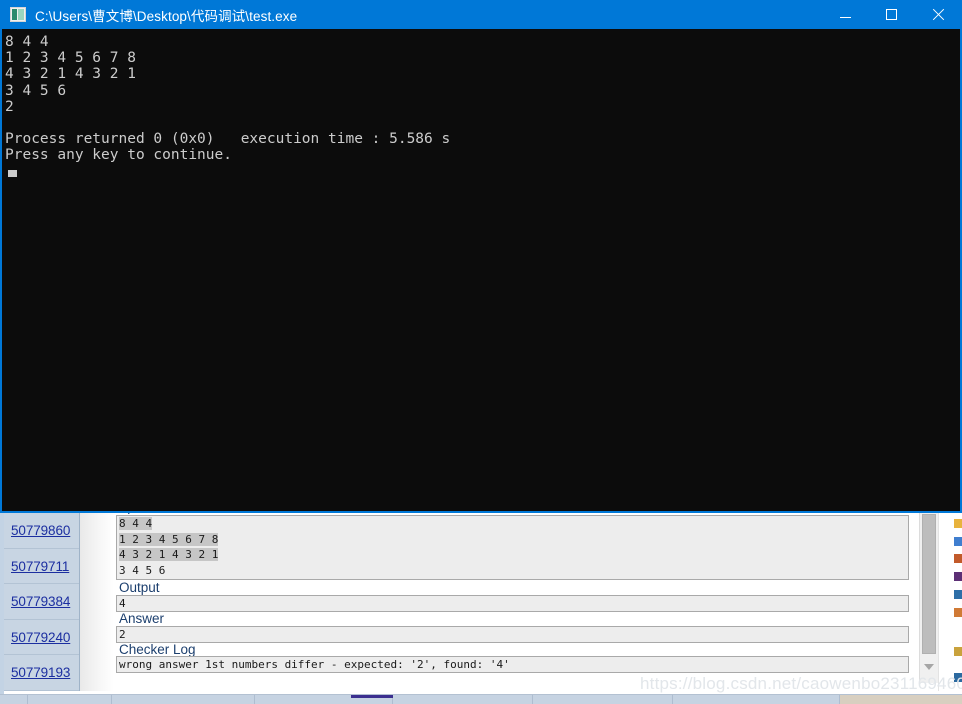 The width and height of the screenshot is (962, 704). I want to click on close-button, so click(937, 14).